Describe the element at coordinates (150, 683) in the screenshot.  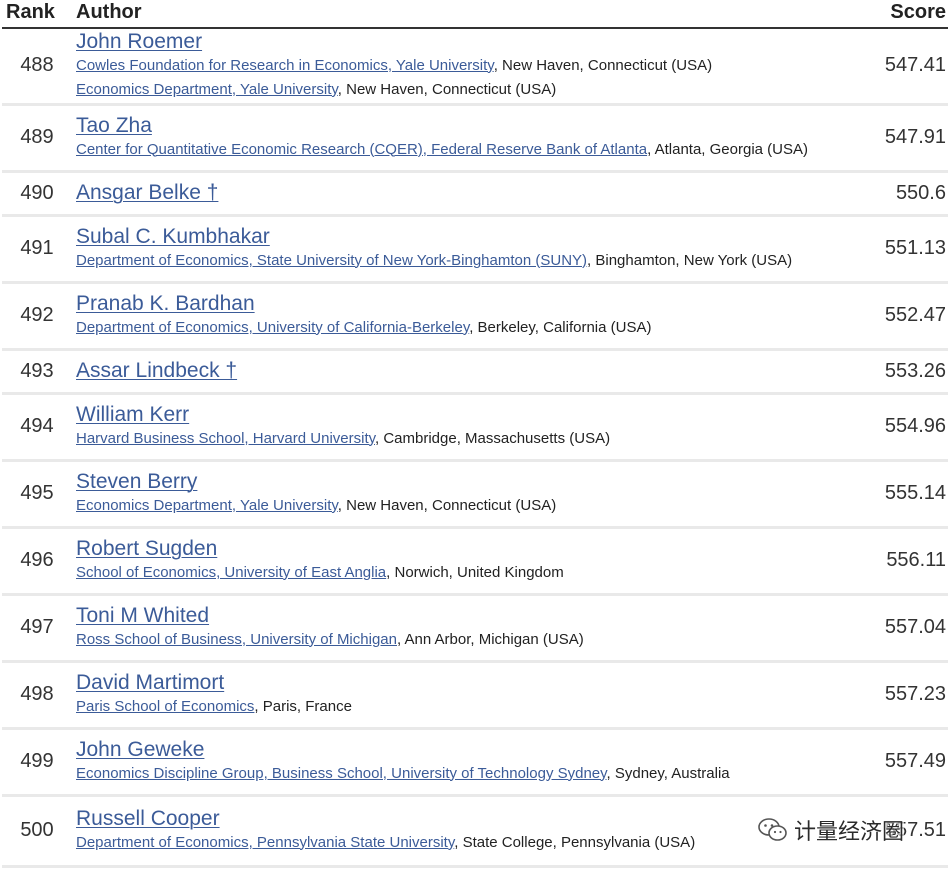
I see `author-name-link: David Martimort` at that location.